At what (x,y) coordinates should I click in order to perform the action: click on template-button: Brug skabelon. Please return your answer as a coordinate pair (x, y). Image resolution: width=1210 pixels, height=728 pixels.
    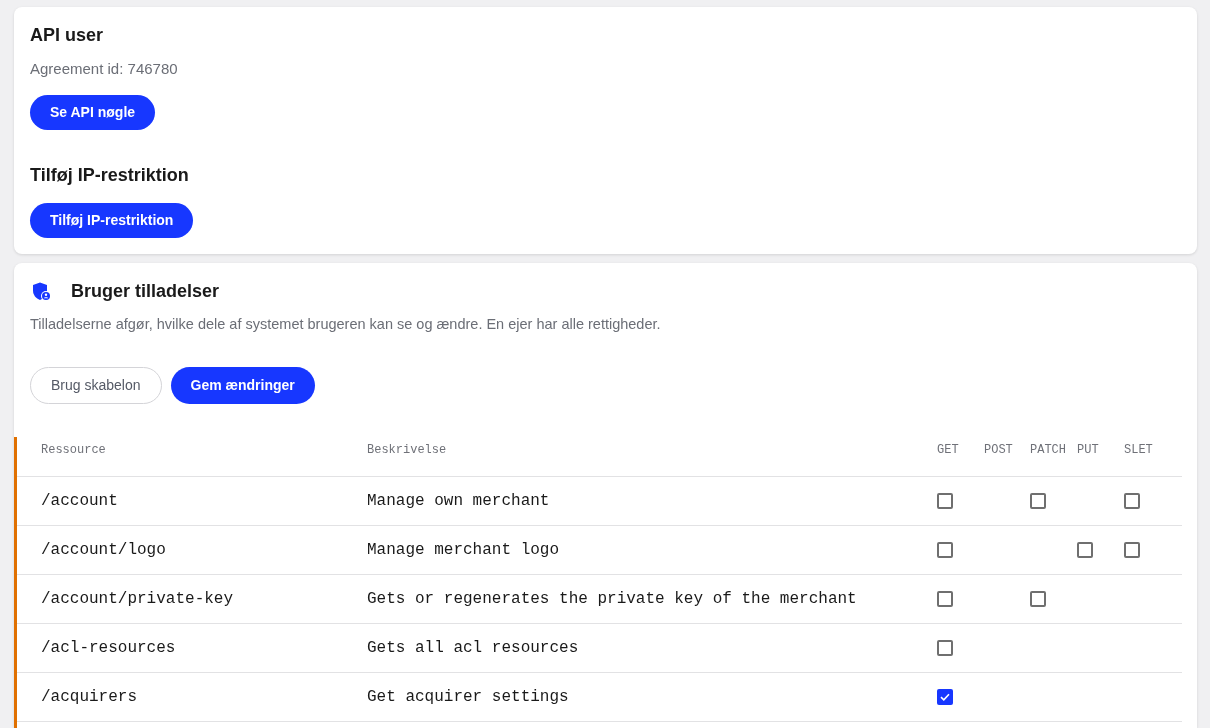
    Looking at the image, I should click on (96, 385).